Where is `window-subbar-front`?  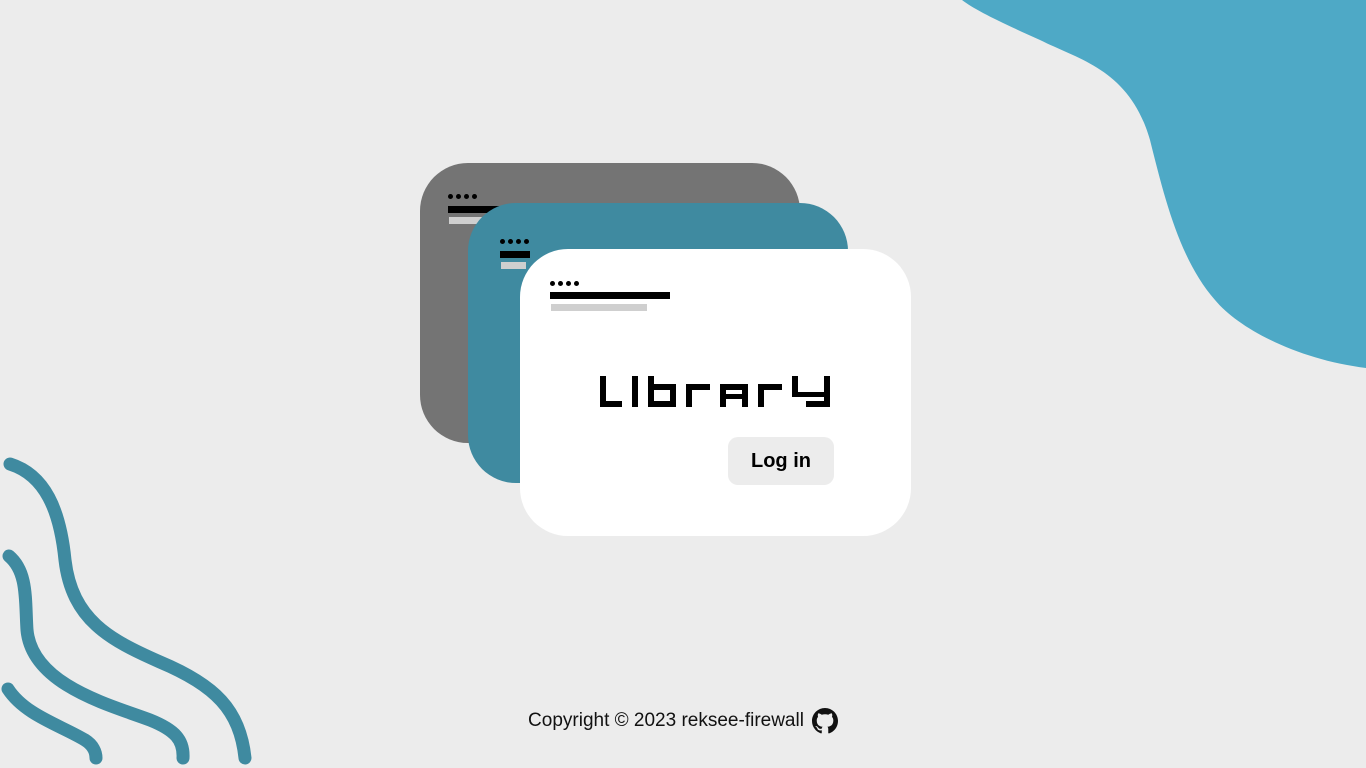
window-subbar-front is located at coordinates (599, 307).